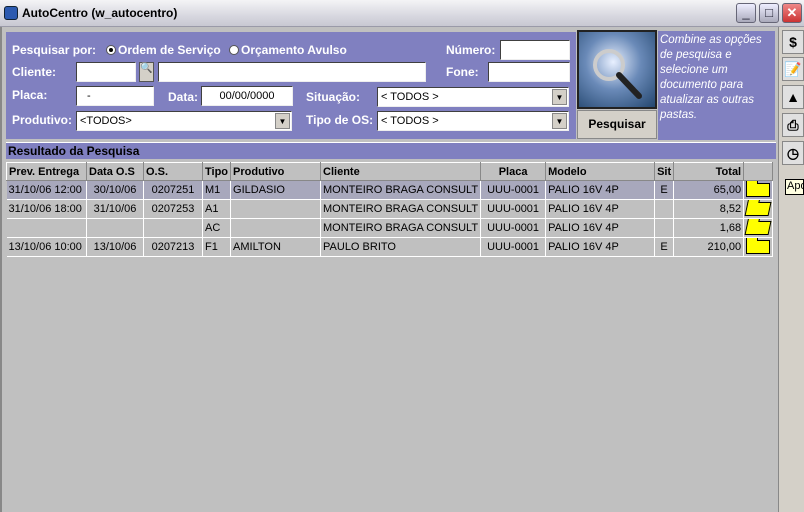 The height and width of the screenshot is (512, 804). Describe the element at coordinates (709, 209) in the screenshot. I see `cell-total: 8,52` at that location.